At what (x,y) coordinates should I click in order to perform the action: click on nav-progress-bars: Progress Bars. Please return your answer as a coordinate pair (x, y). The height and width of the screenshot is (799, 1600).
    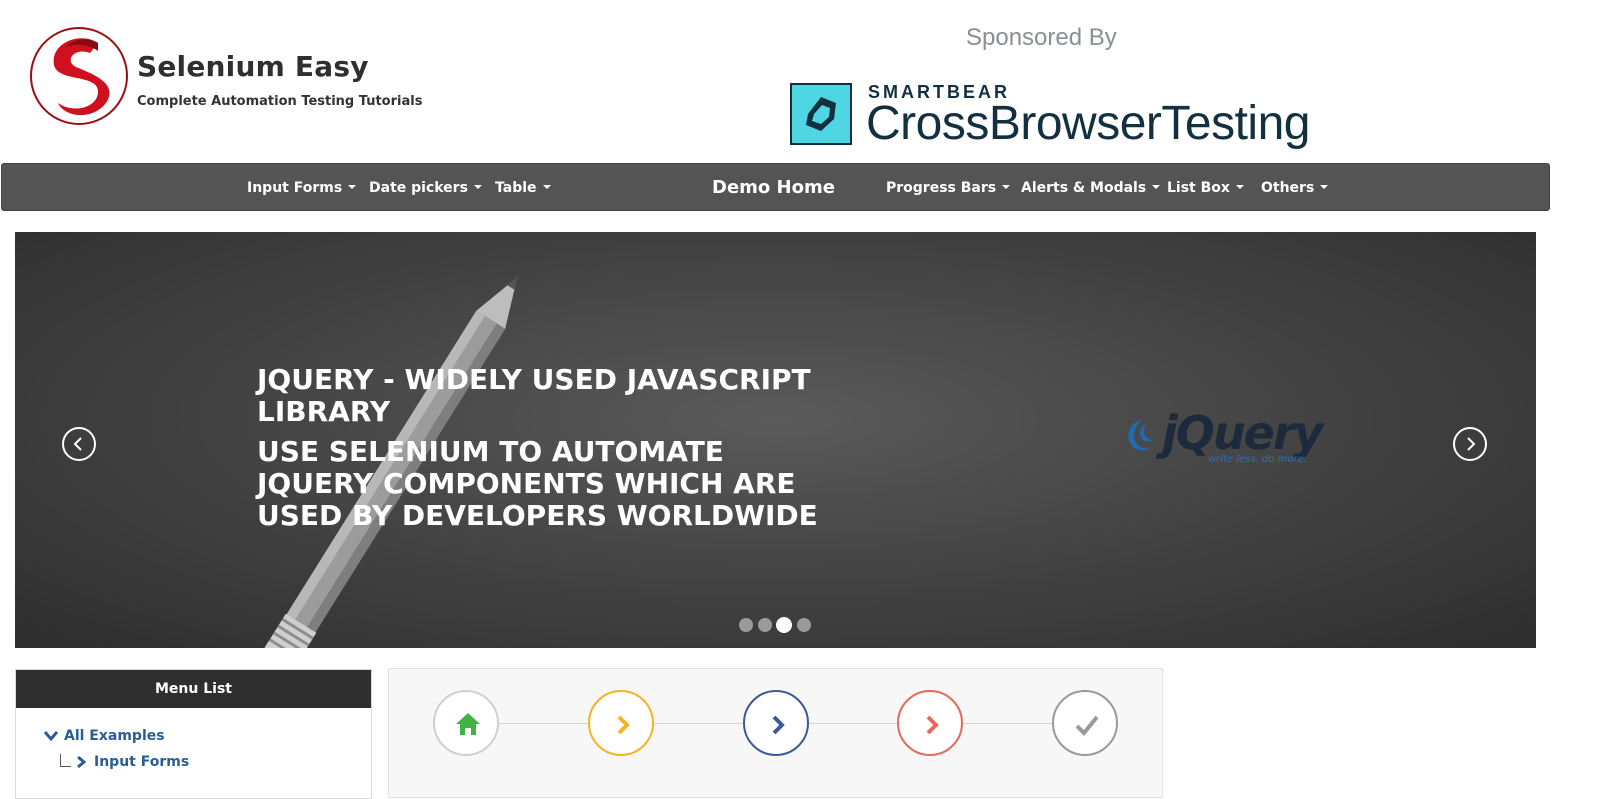
    Looking at the image, I should click on (948, 188).